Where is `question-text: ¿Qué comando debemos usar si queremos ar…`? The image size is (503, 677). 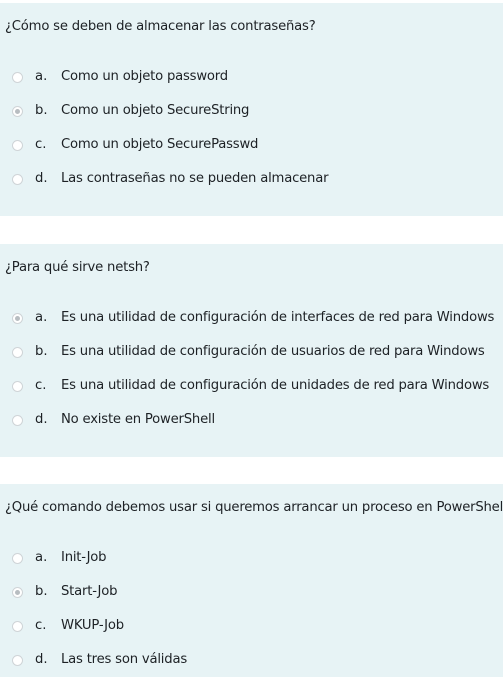 question-text: ¿Qué comando debemos usar si queremos ar… is located at coordinates (254, 507).